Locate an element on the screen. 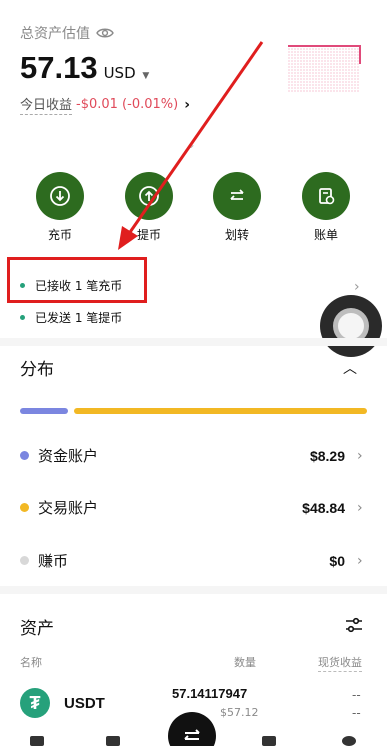 The height and width of the screenshot is (746, 387). funding-account-row: 资金账户 $8.29 › is located at coordinates (193, 455).